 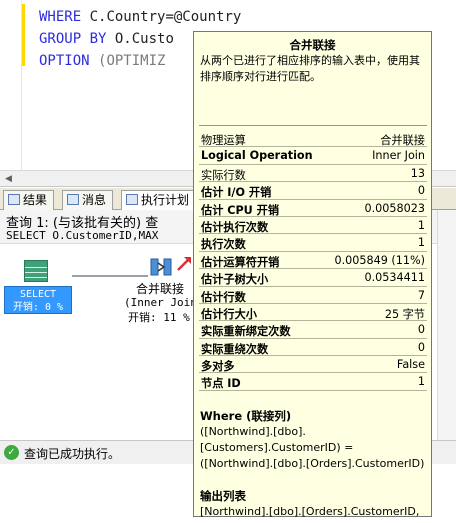 I want to click on property-key: 估计 I/O 开销, so click(x=236, y=193).